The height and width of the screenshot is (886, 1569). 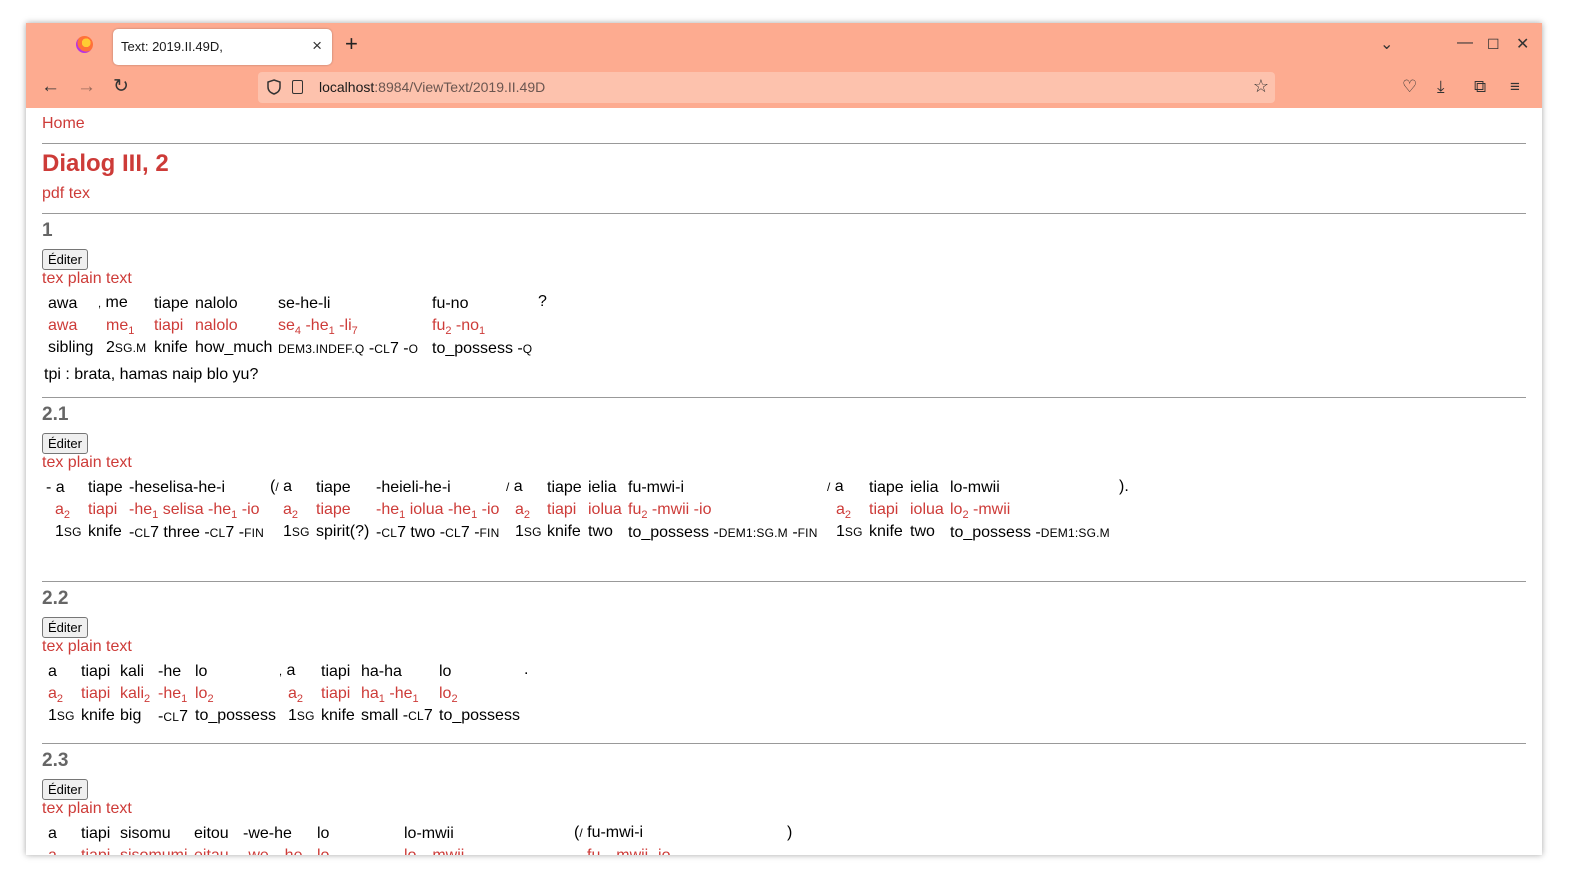 What do you see at coordinates (542, 301) in the screenshot?
I see `gloss-punct: ?` at bounding box center [542, 301].